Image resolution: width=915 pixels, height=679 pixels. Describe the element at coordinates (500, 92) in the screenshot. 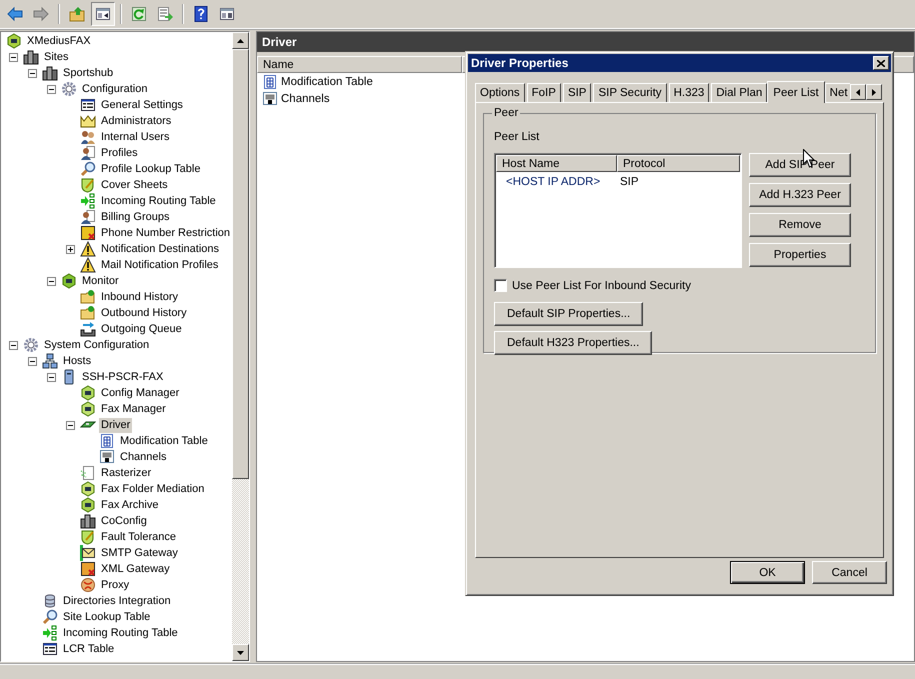

I see `tab: Options` at that location.